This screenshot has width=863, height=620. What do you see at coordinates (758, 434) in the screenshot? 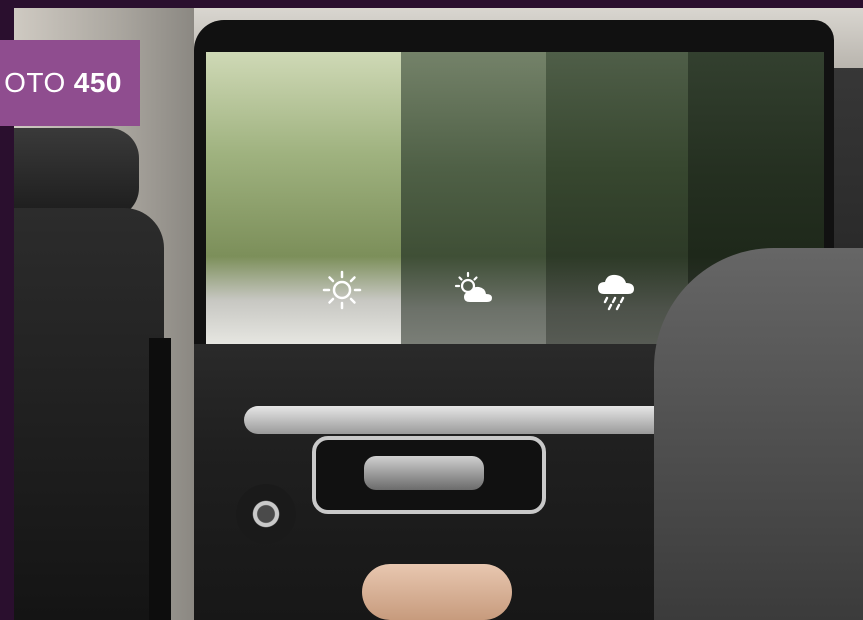
I see `passenger` at bounding box center [758, 434].